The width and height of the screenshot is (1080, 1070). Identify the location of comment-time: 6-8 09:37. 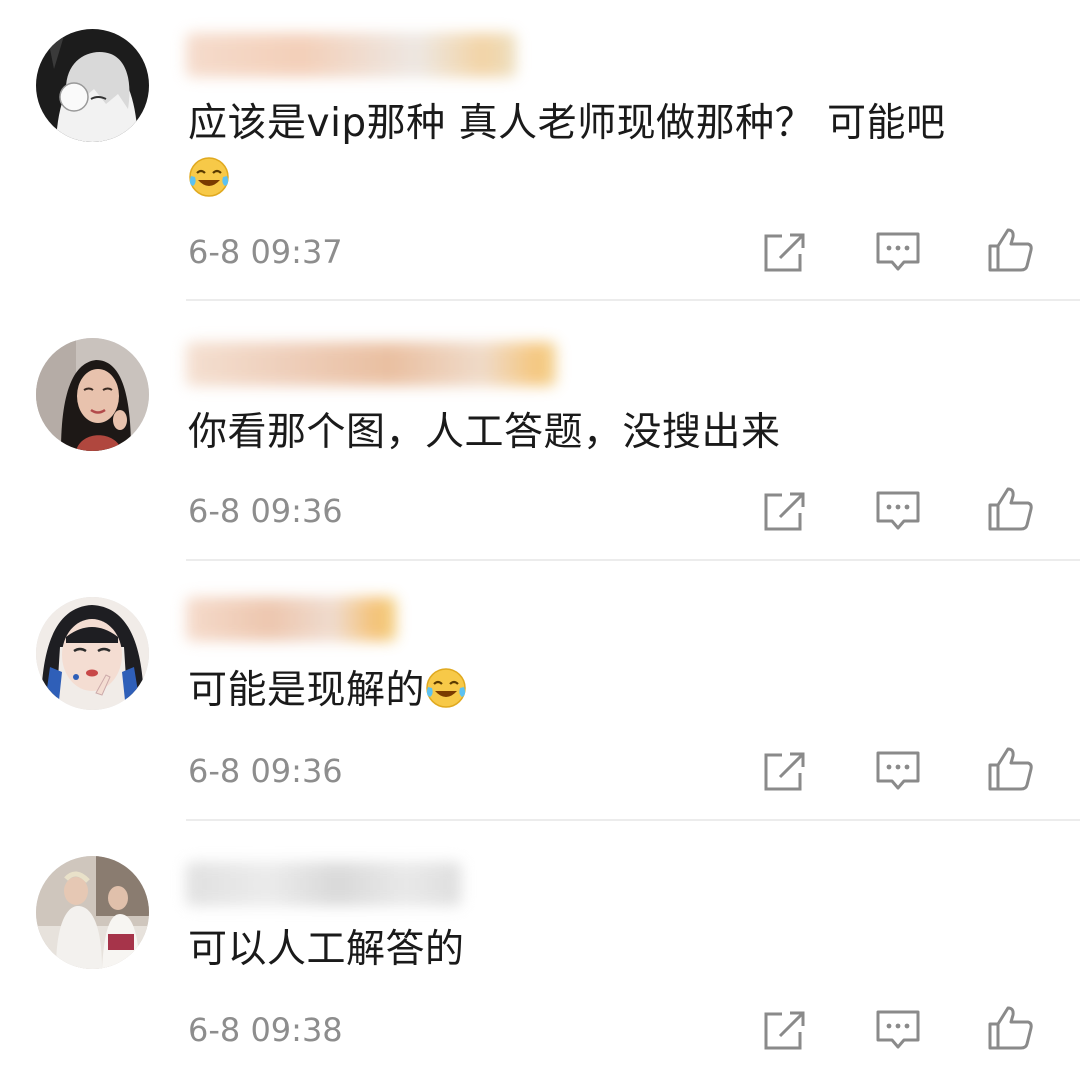
(265, 252).